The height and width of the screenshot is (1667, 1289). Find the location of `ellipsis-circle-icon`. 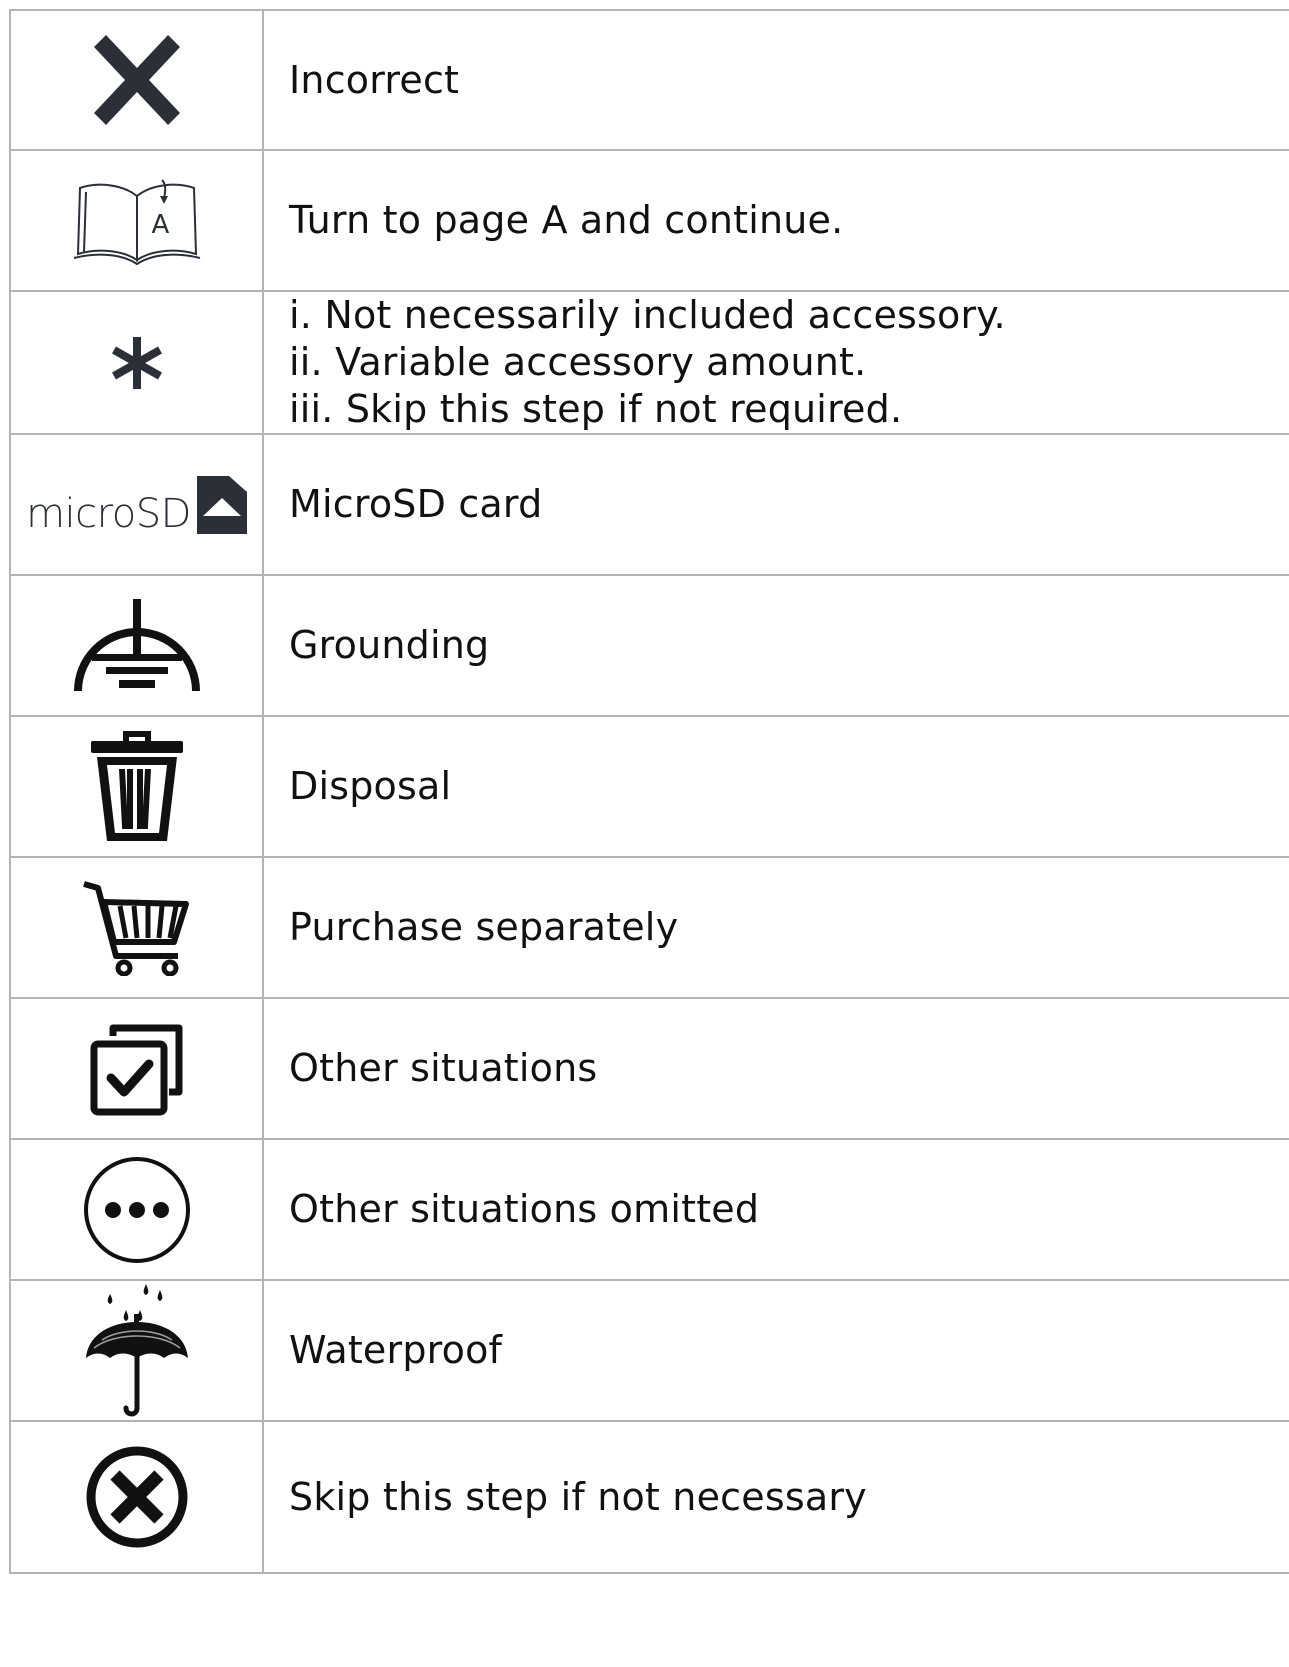

ellipsis-circle-icon is located at coordinates (137, 1210).